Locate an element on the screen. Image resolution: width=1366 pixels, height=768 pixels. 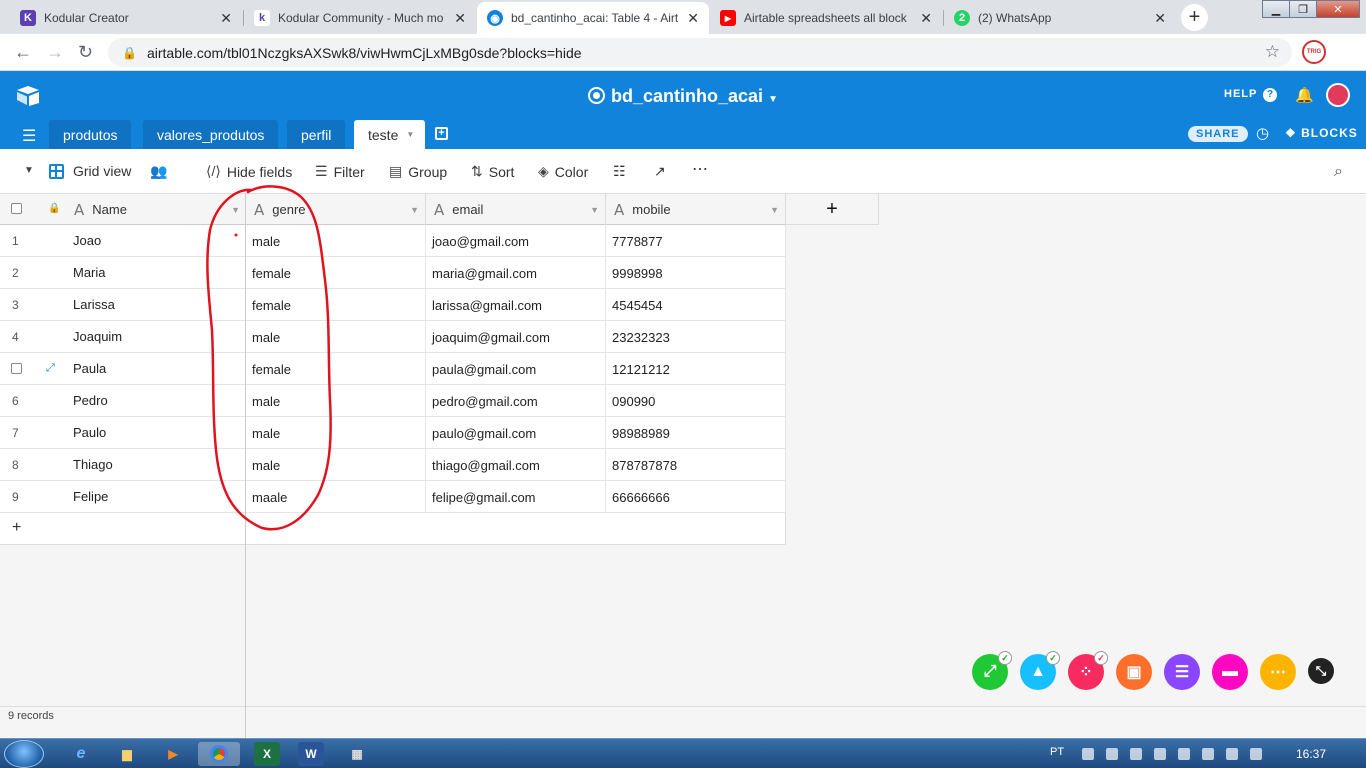
word-icon: W is located at coordinates (311, 754).